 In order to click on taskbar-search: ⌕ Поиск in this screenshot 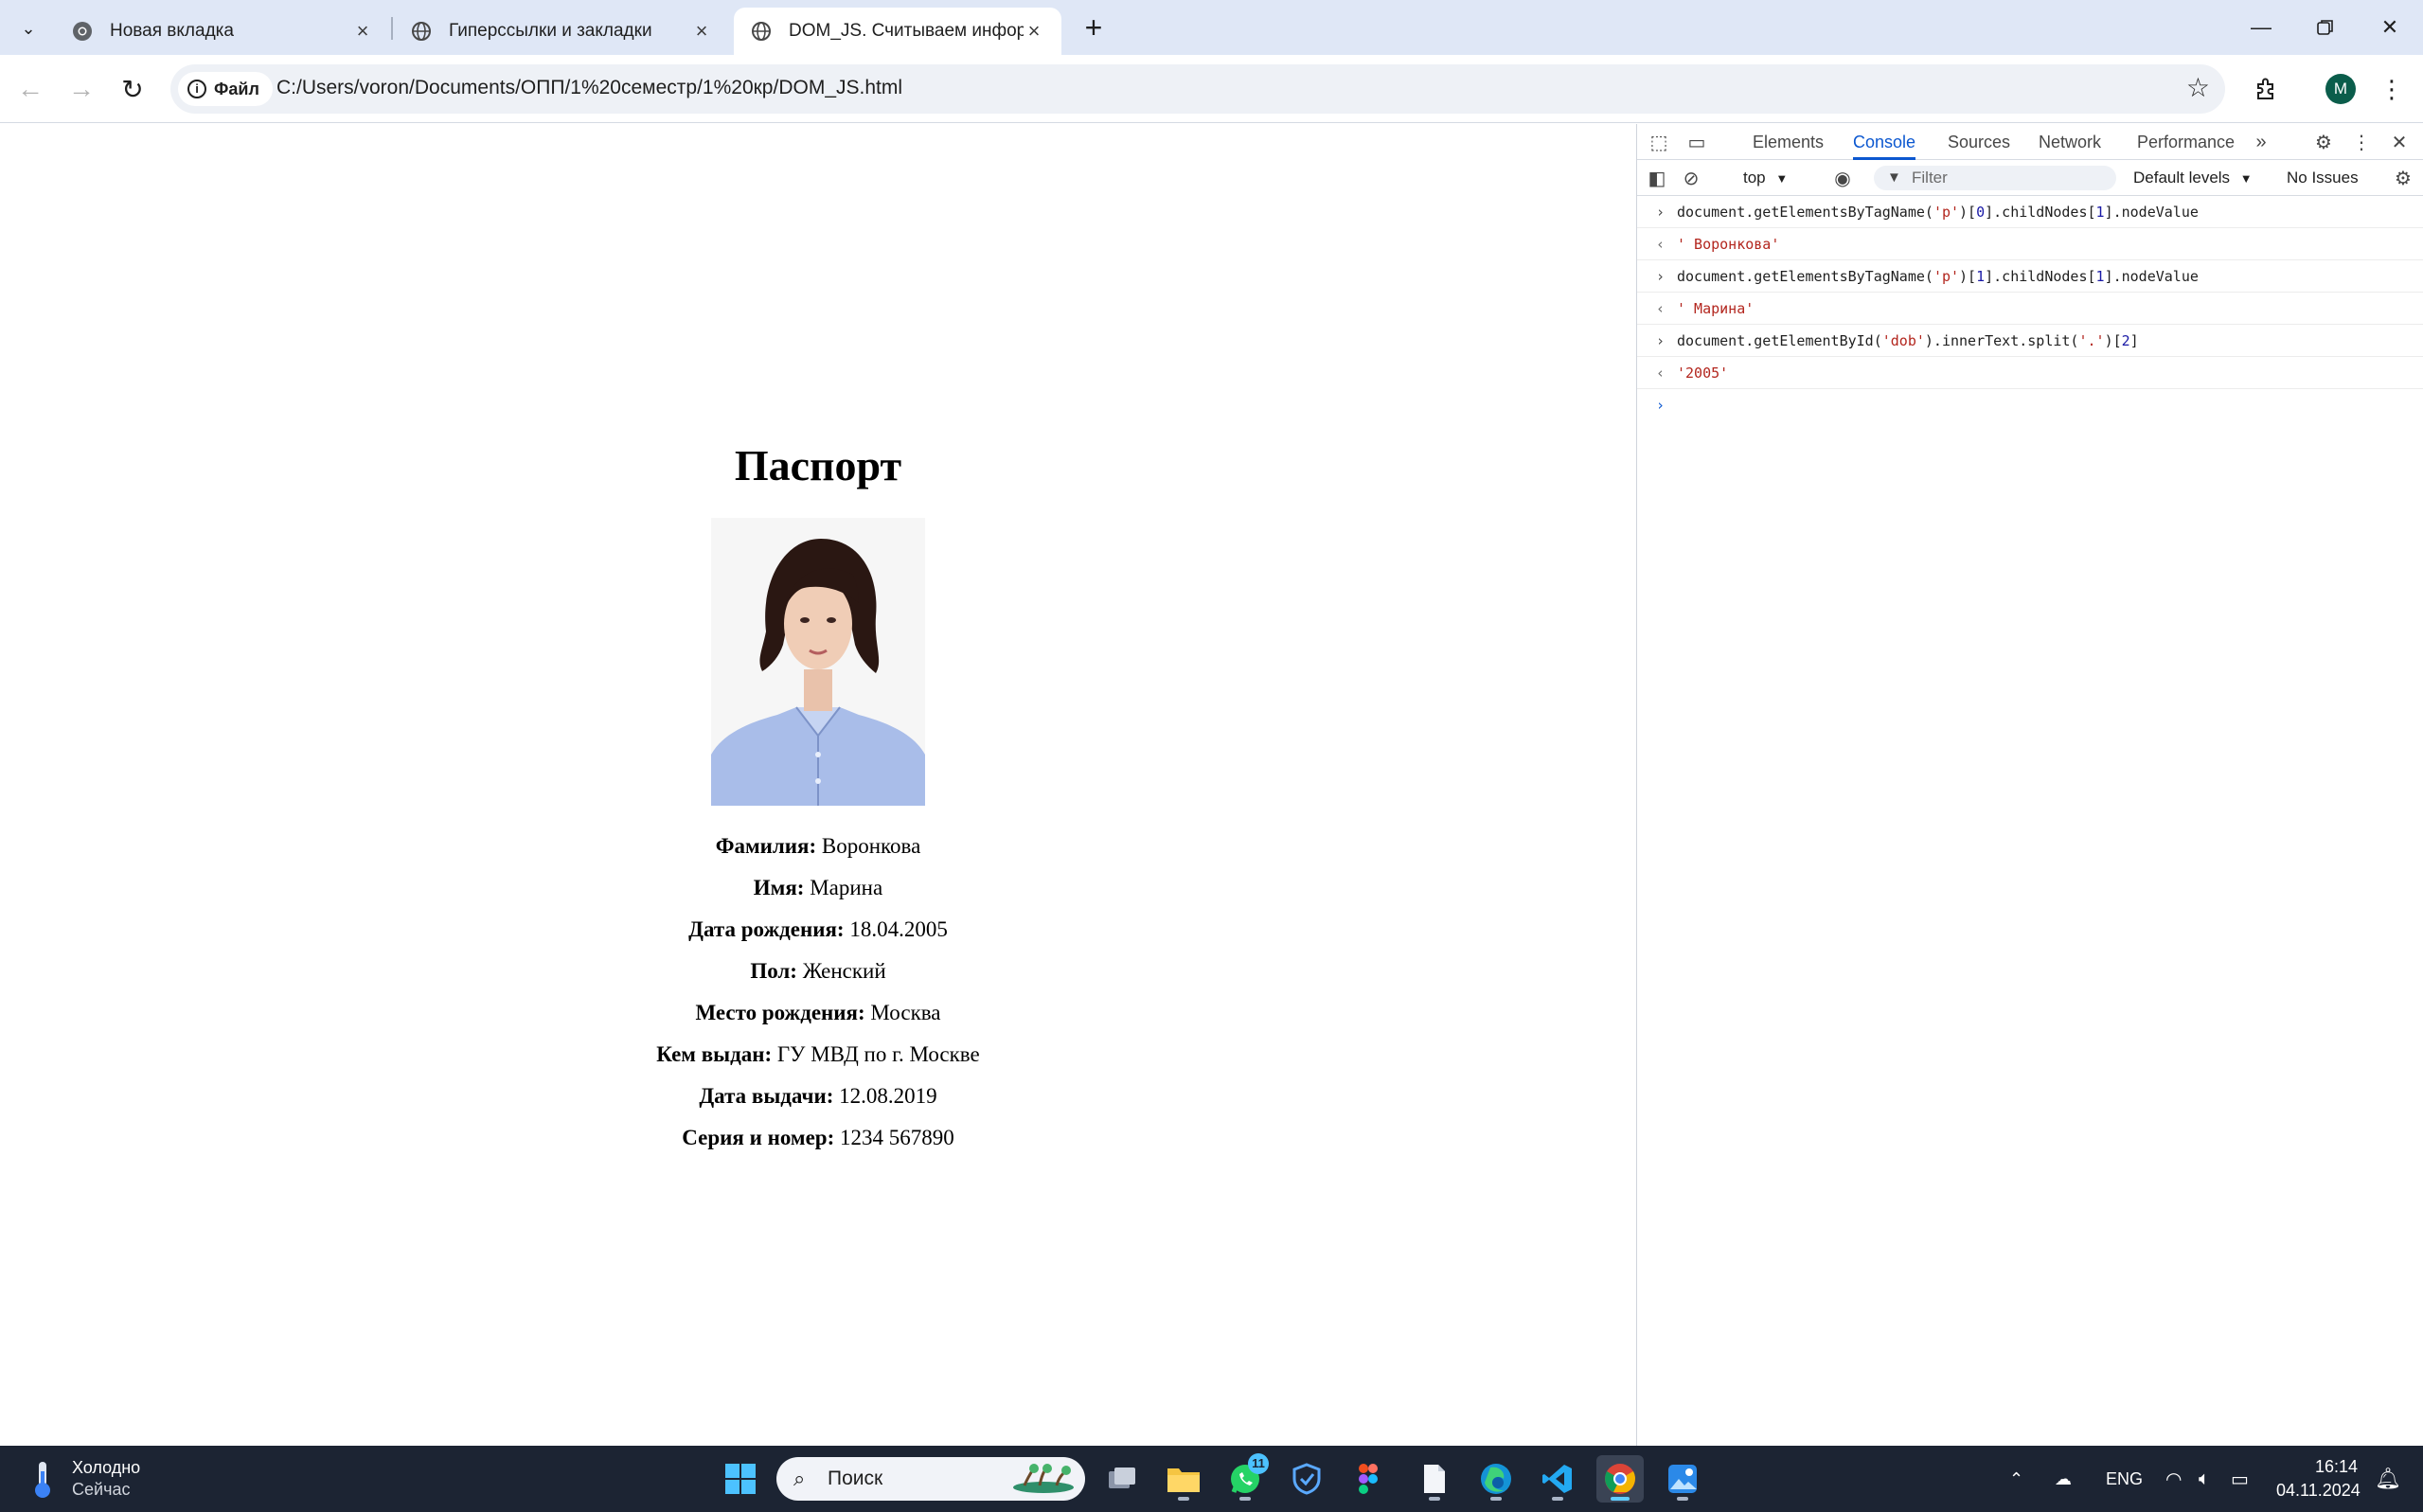, I will do `click(930, 1479)`.